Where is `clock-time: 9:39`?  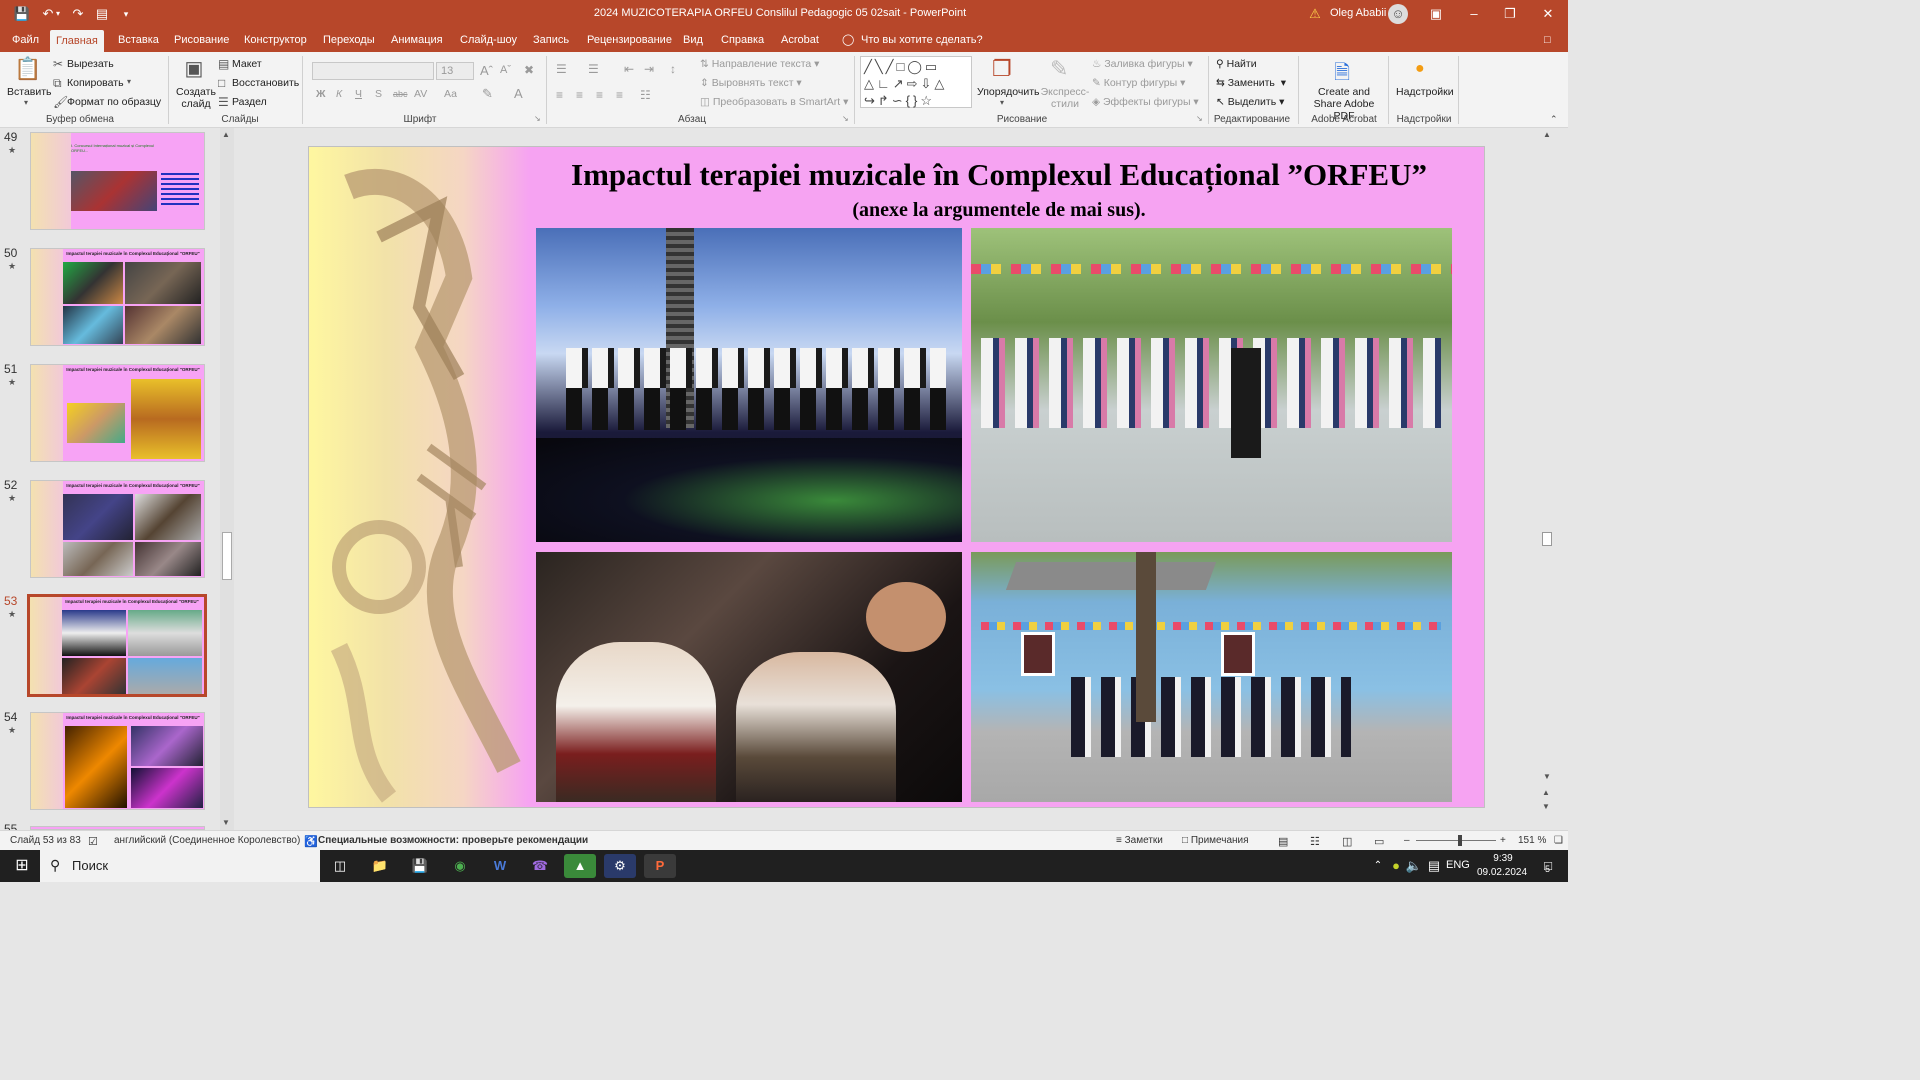 clock-time: 9:39 is located at coordinates (1503, 858).